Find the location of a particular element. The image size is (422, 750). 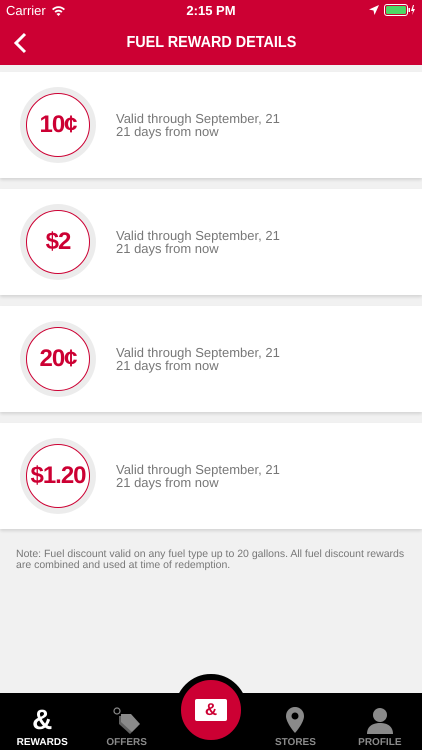

reward-amount: 10¢ is located at coordinates (58, 125).